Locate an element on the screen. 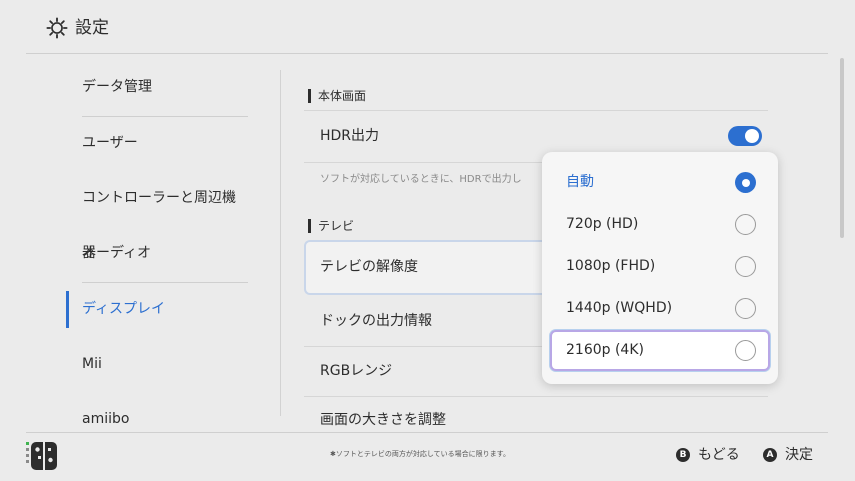 The height and width of the screenshot is (481, 855). sidebar-item-label: ユーザー is located at coordinates (110, 143).